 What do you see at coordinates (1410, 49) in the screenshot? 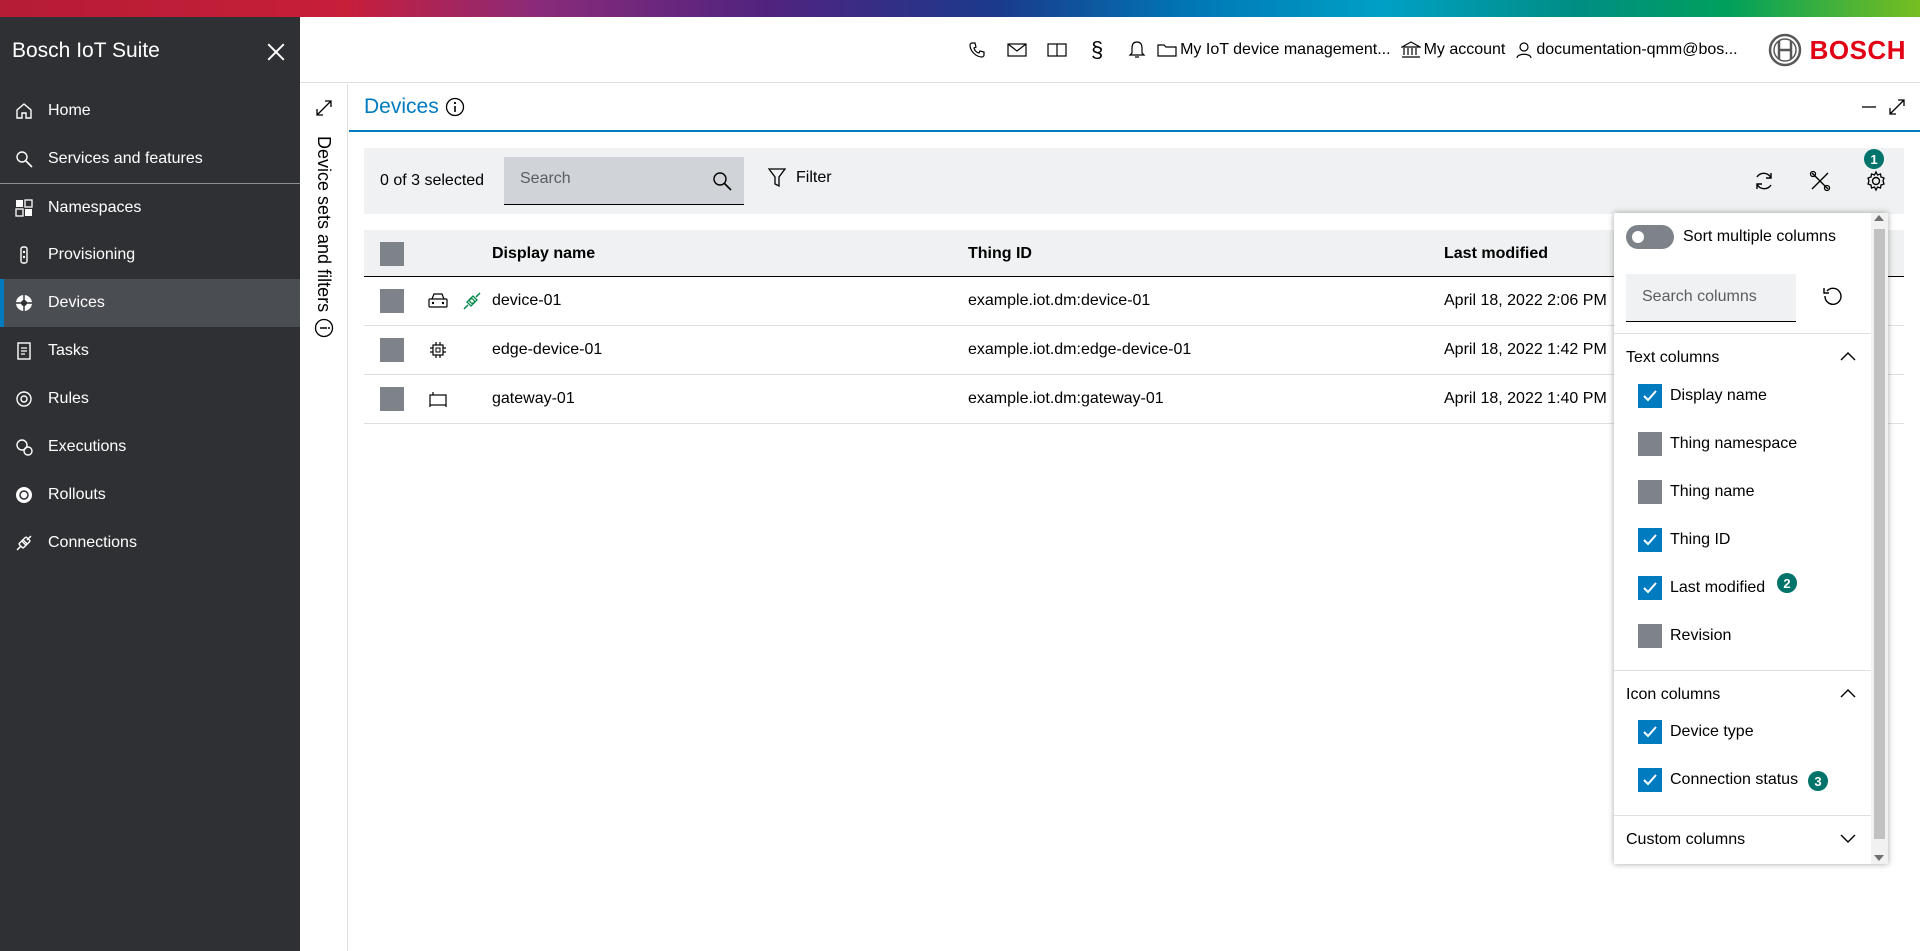
I see `bank-icon` at bounding box center [1410, 49].